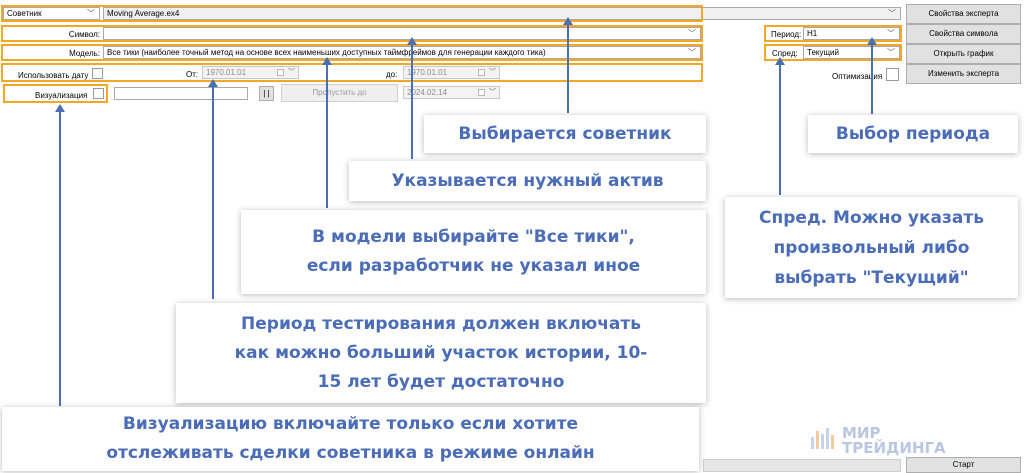 The image size is (1024, 473). I want to click on skip-to-date-value: 2024.02.14, so click(427, 92).